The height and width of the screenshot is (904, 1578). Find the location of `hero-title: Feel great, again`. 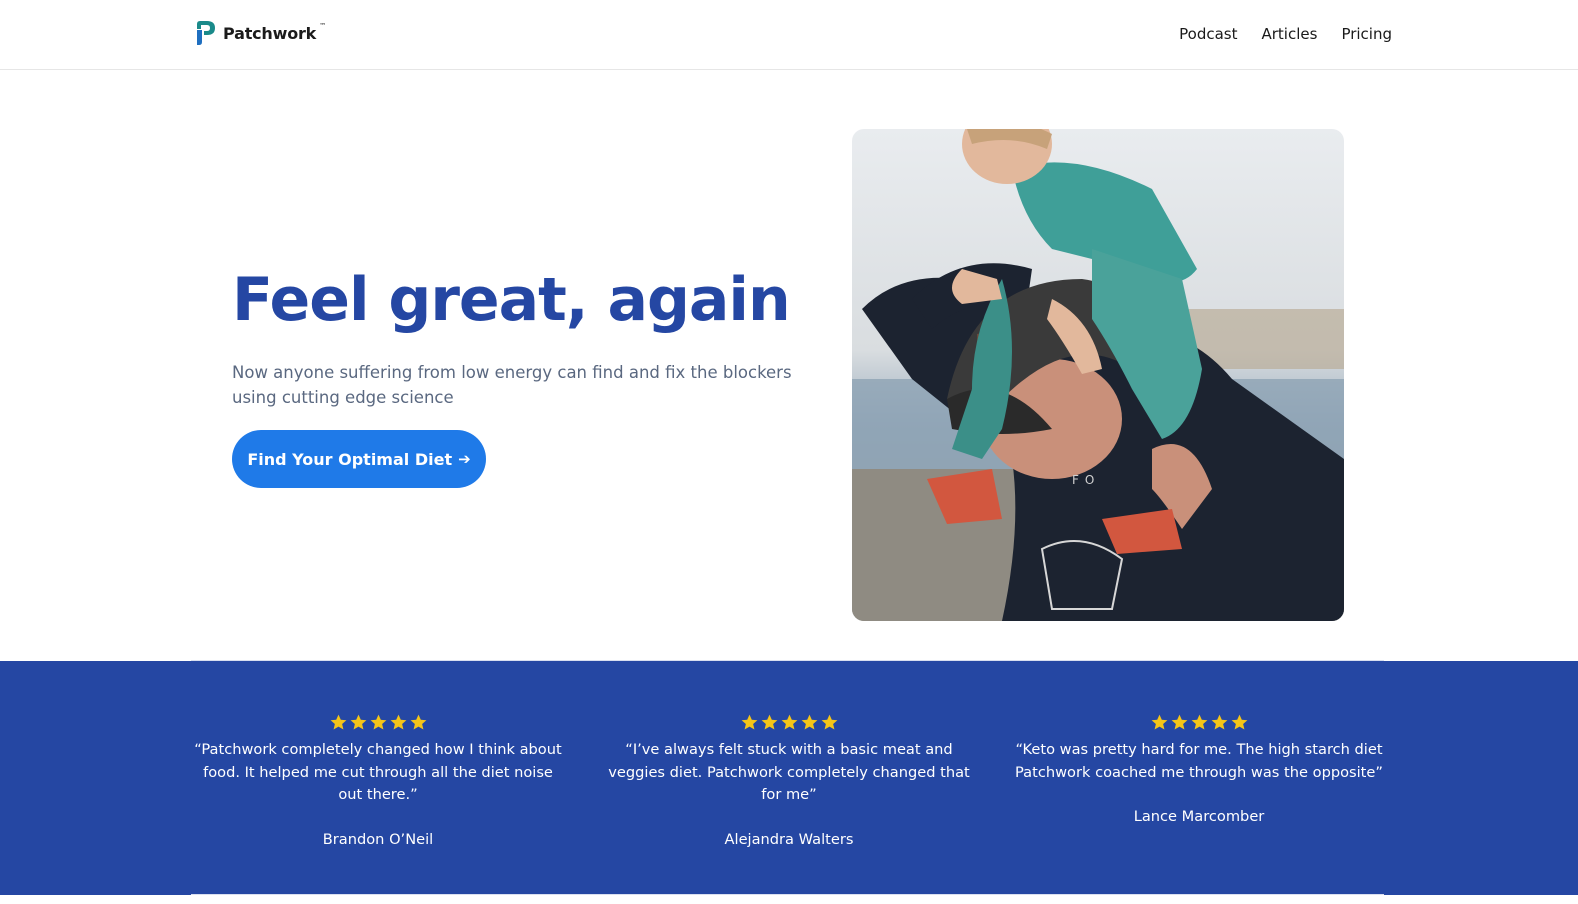

hero-title: Feel great, again is located at coordinates (511, 300).